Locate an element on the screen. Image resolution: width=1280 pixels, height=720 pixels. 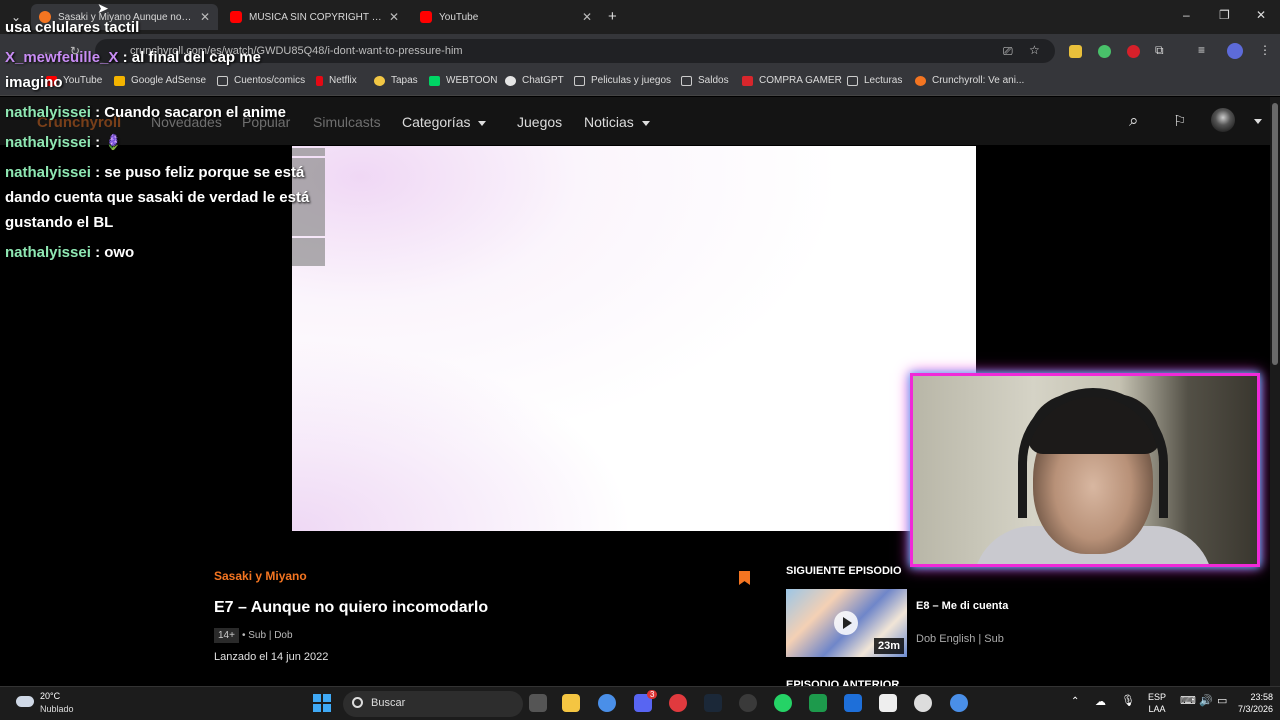
chevron-up-icon: ⌃ is located at coordinates (1075, 702).